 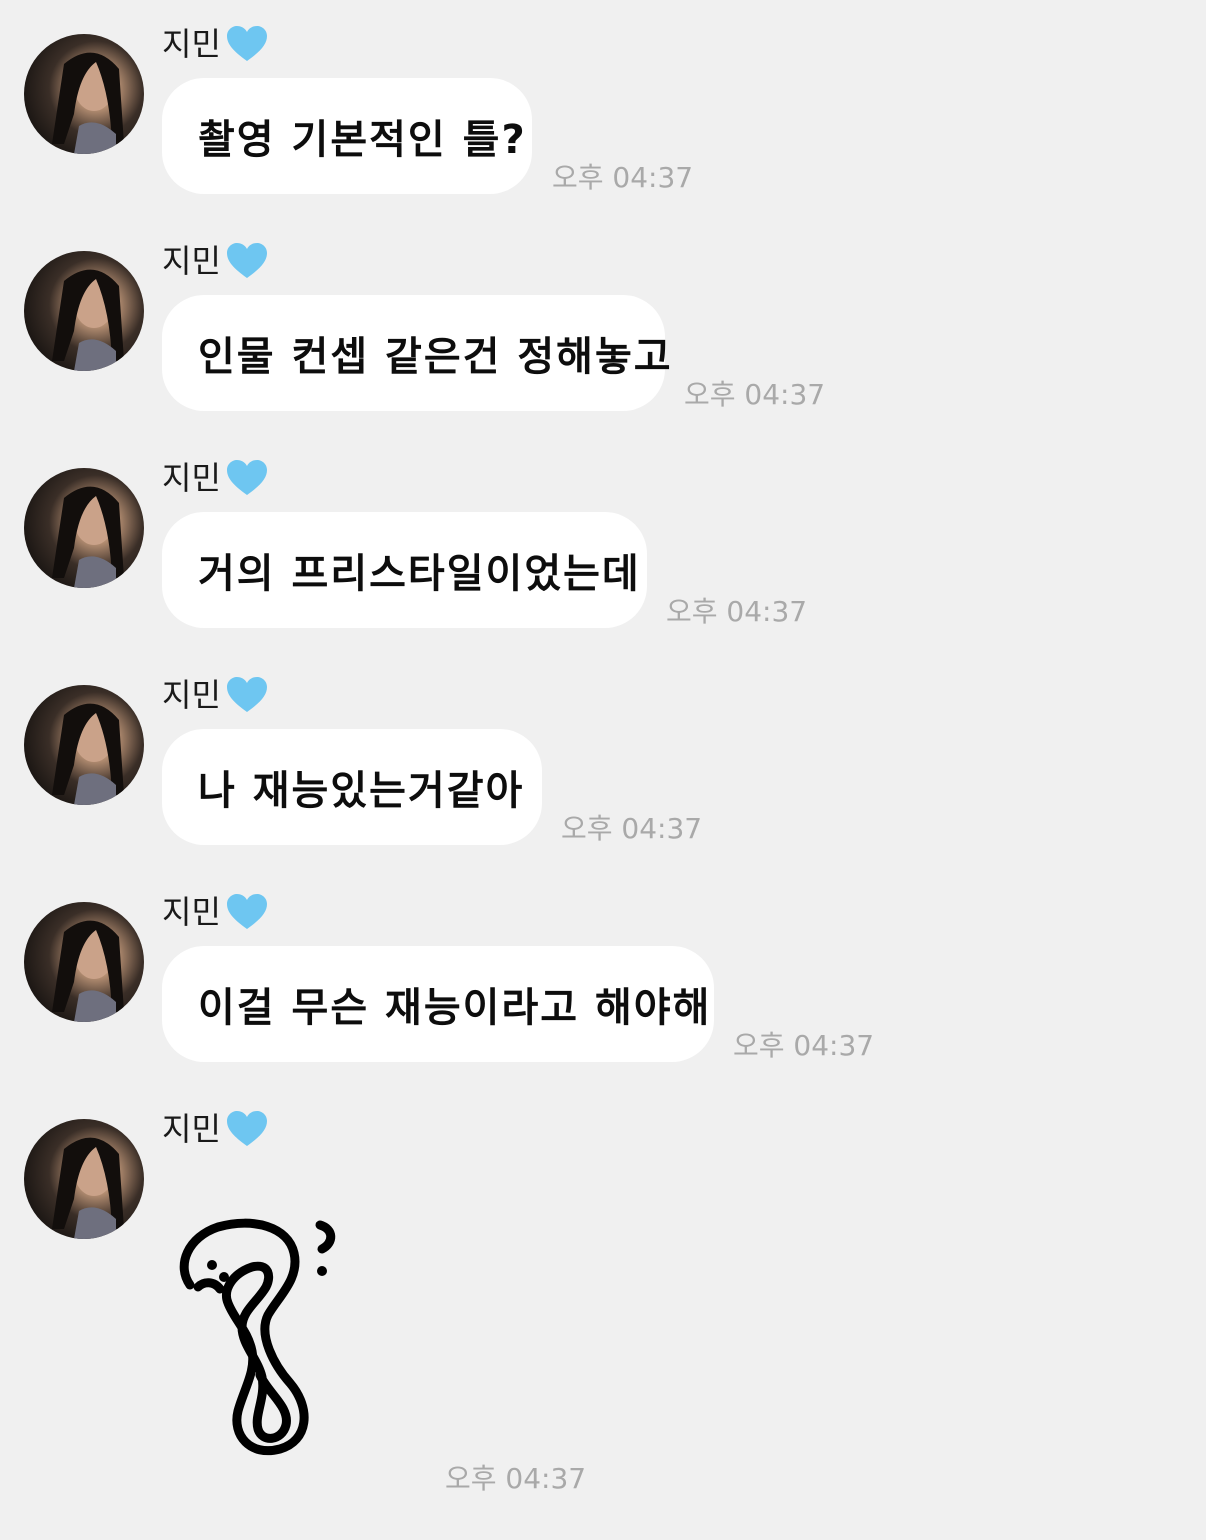 I want to click on message-text: 인물 컨셉 같은건 정해놓고, so click(x=435, y=357).